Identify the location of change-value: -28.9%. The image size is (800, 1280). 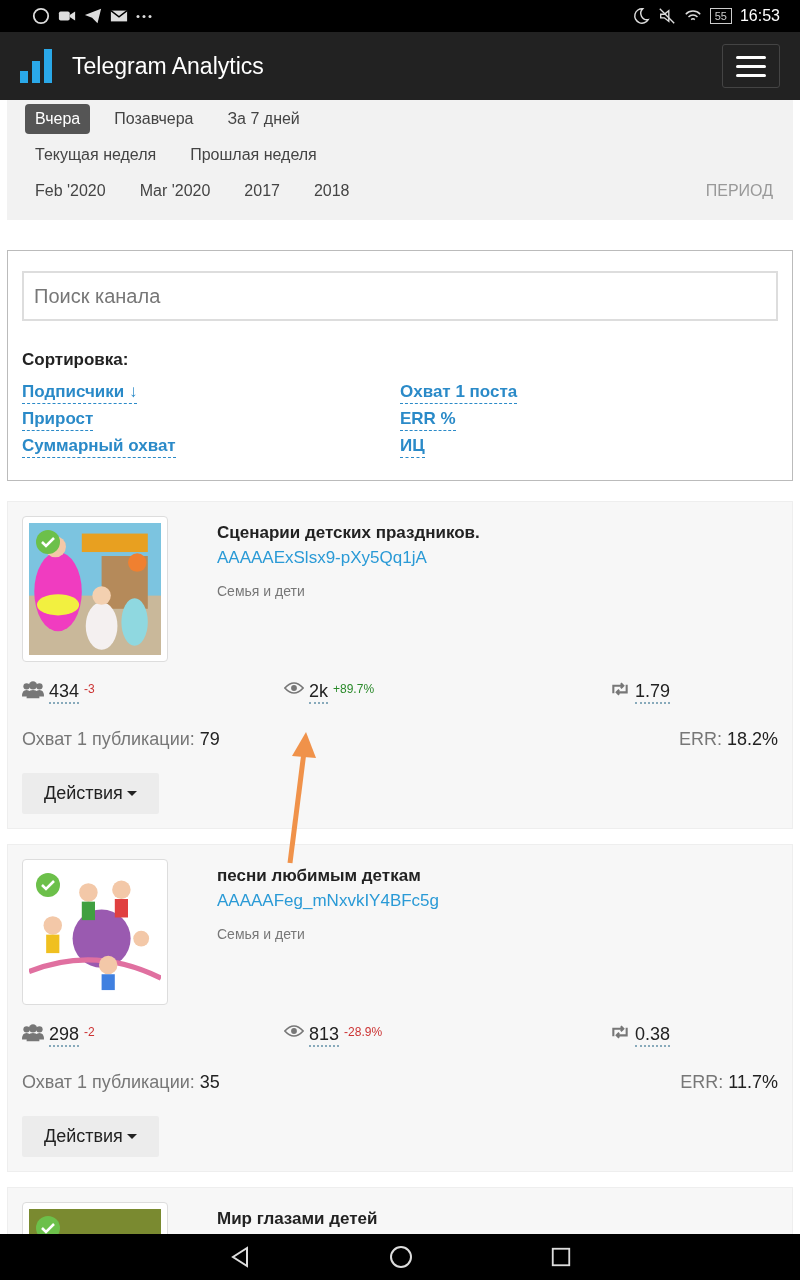
(363, 1032).